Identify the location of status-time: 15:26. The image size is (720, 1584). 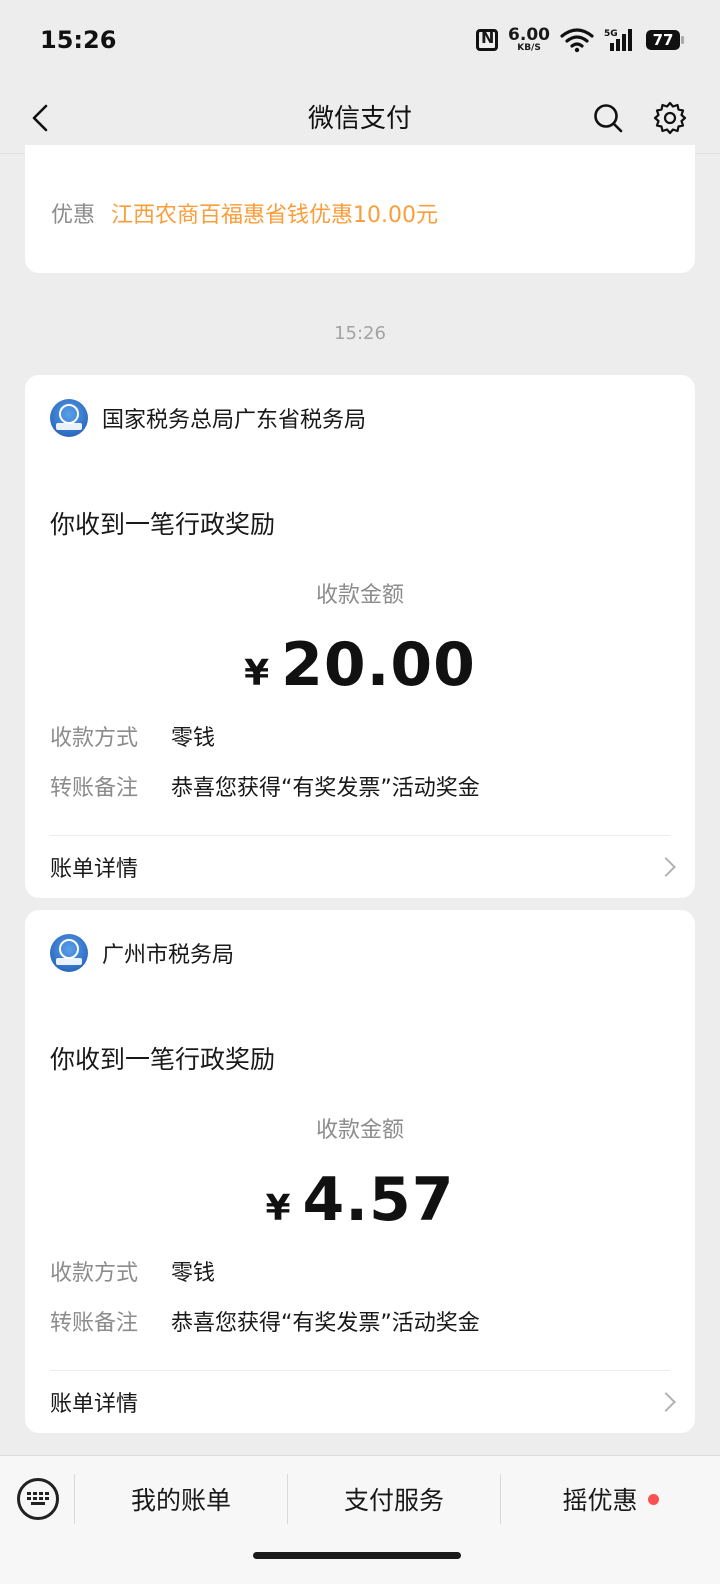
(78, 40).